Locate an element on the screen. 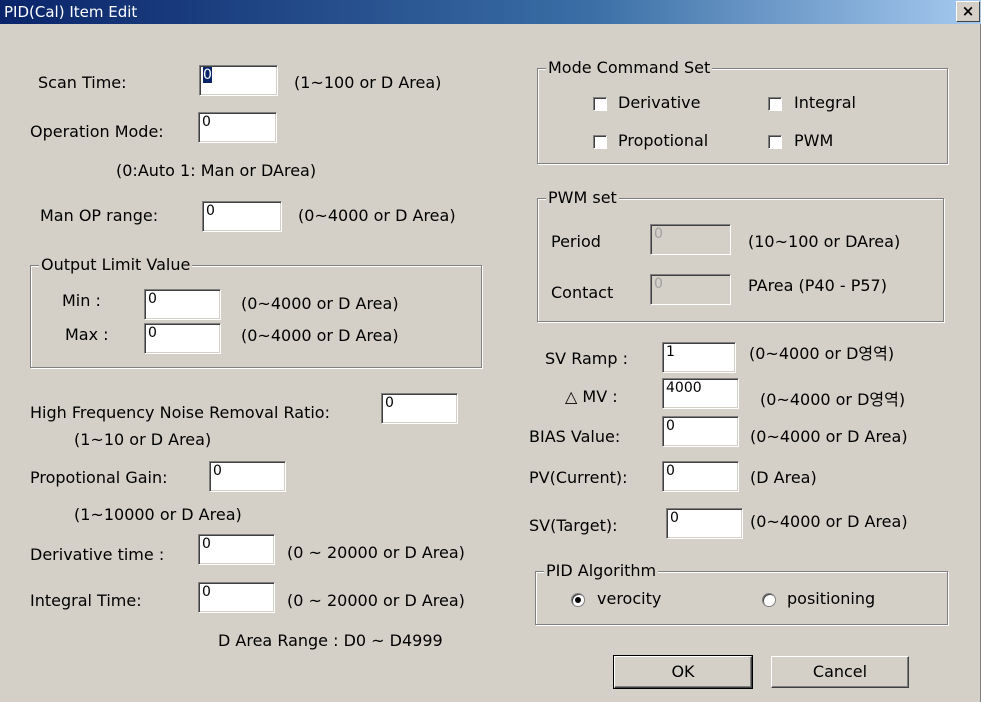 The width and height of the screenshot is (981, 702). derivative-time-input: 0 is located at coordinates (236, 549).